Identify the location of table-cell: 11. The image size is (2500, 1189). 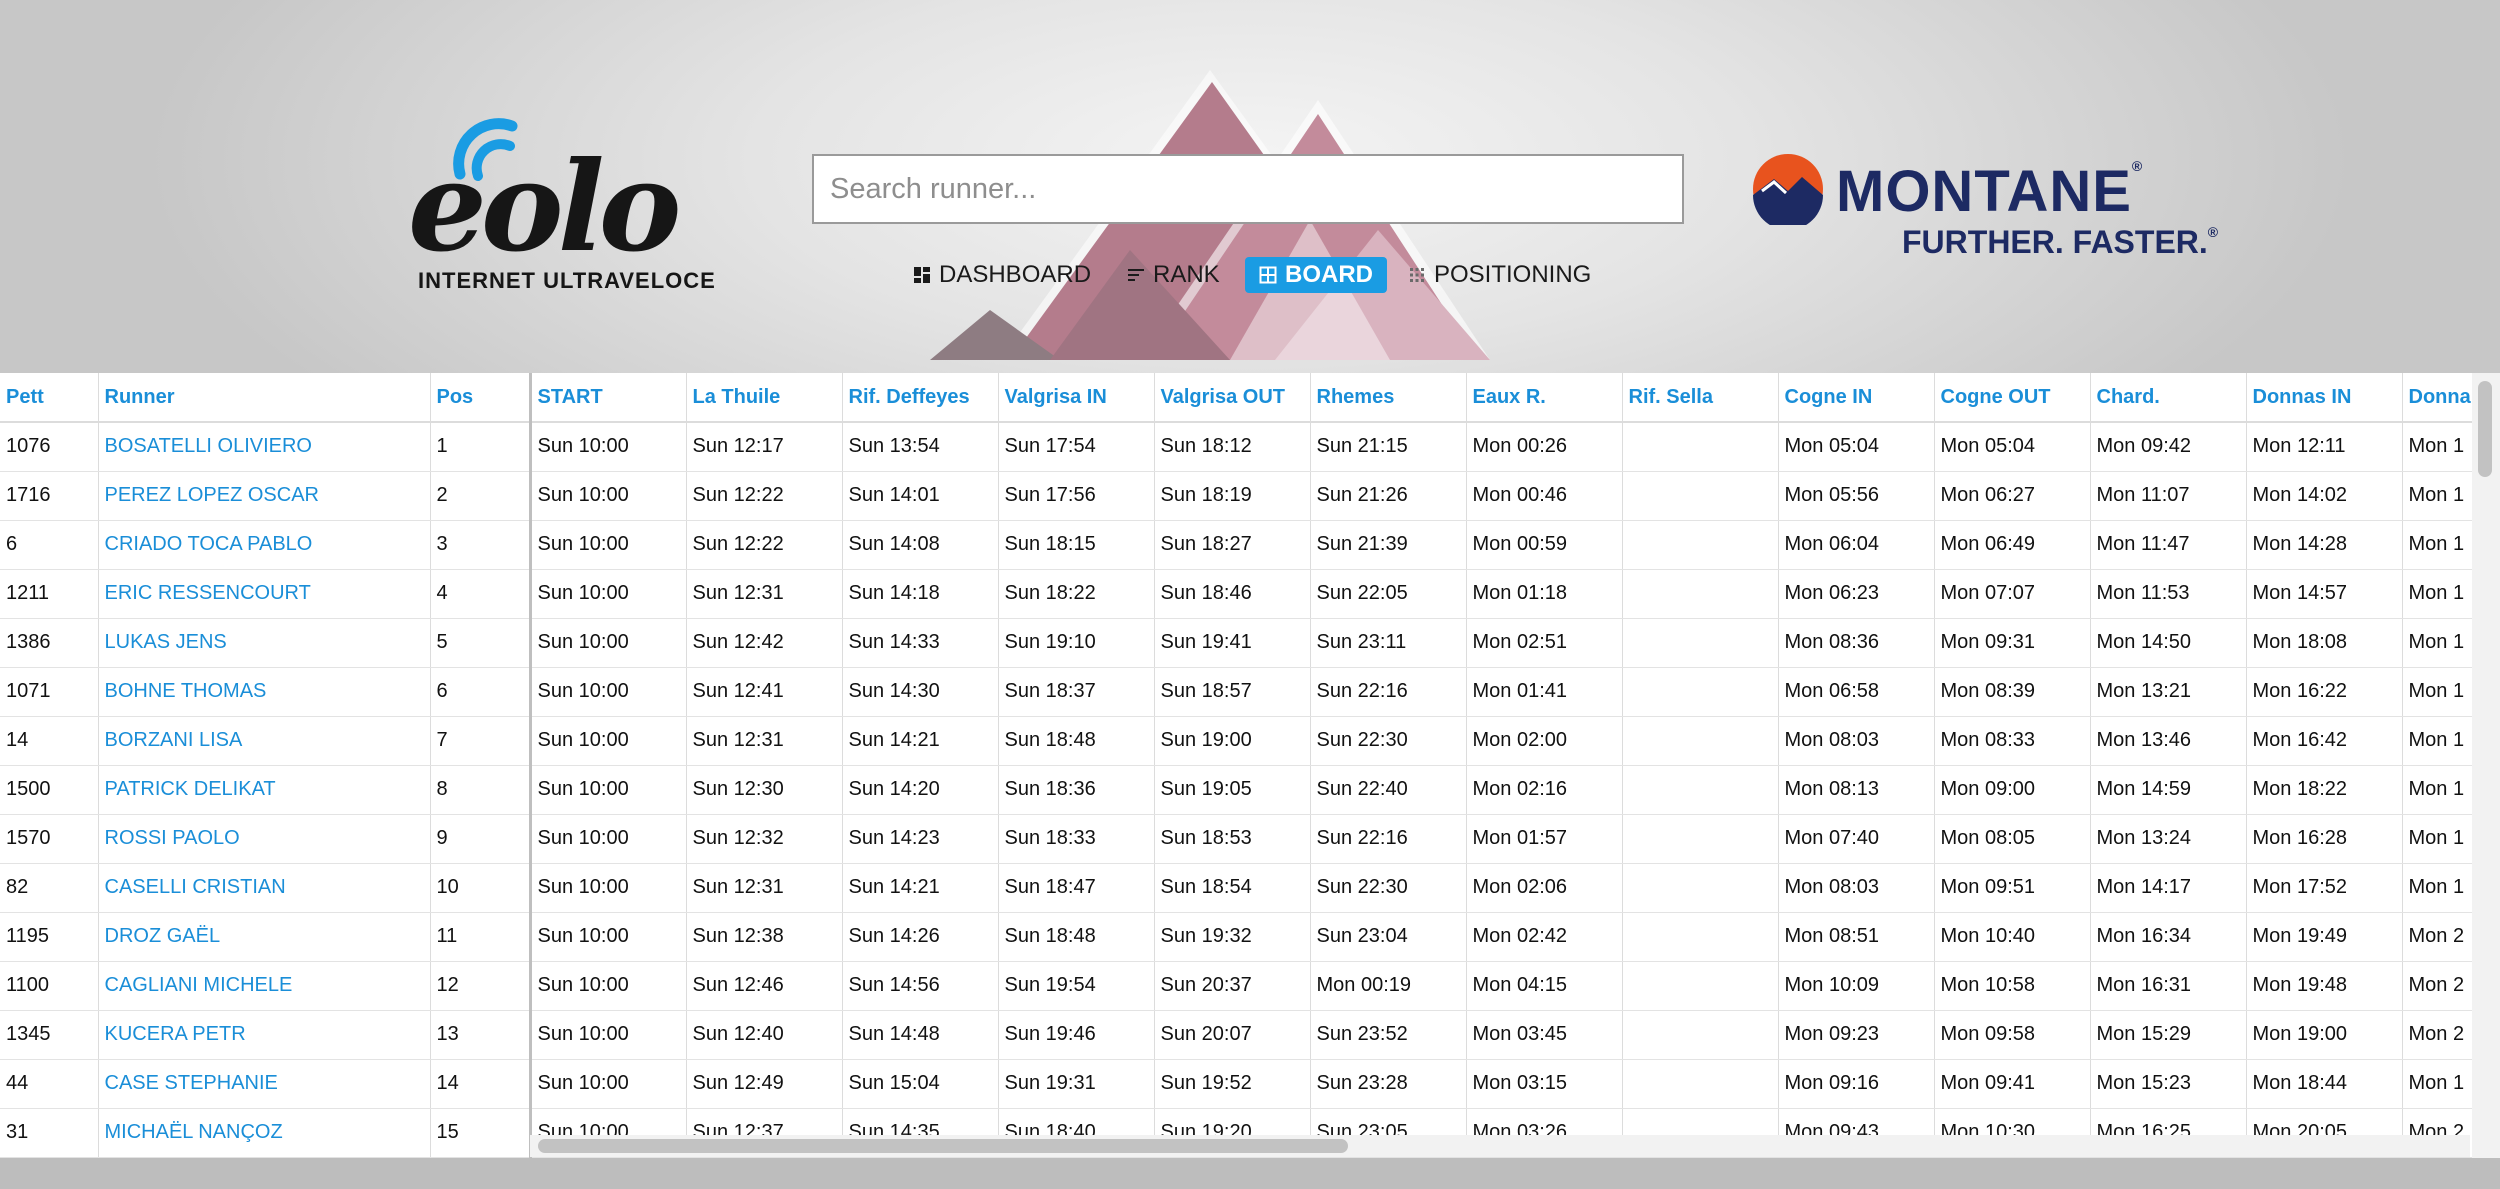
(481, 937).